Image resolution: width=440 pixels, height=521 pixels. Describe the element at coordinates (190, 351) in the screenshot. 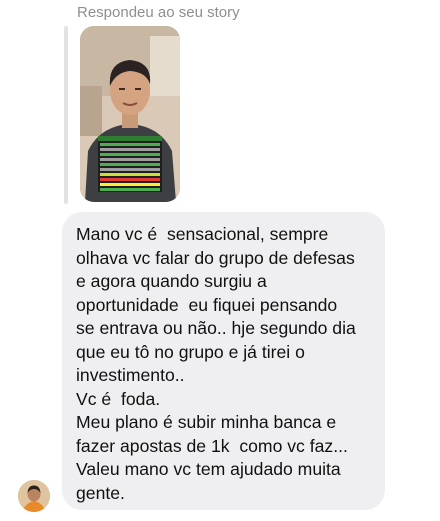

I see `message-line: que eu tô no grupo e já tirei o` at that location.